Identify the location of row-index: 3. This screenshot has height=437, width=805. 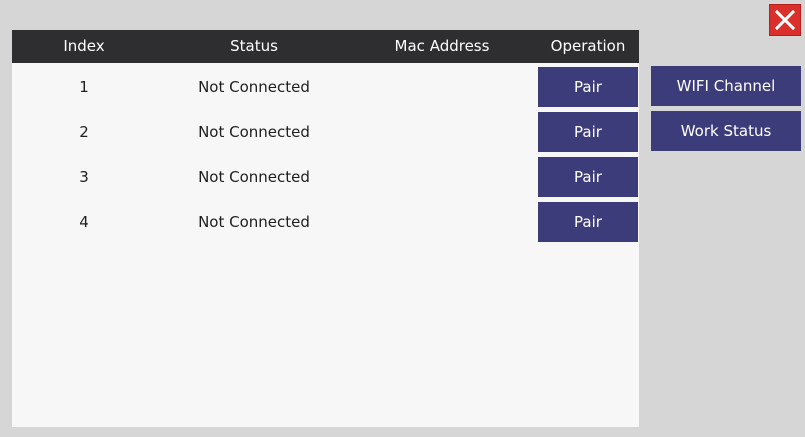
(84, 177).